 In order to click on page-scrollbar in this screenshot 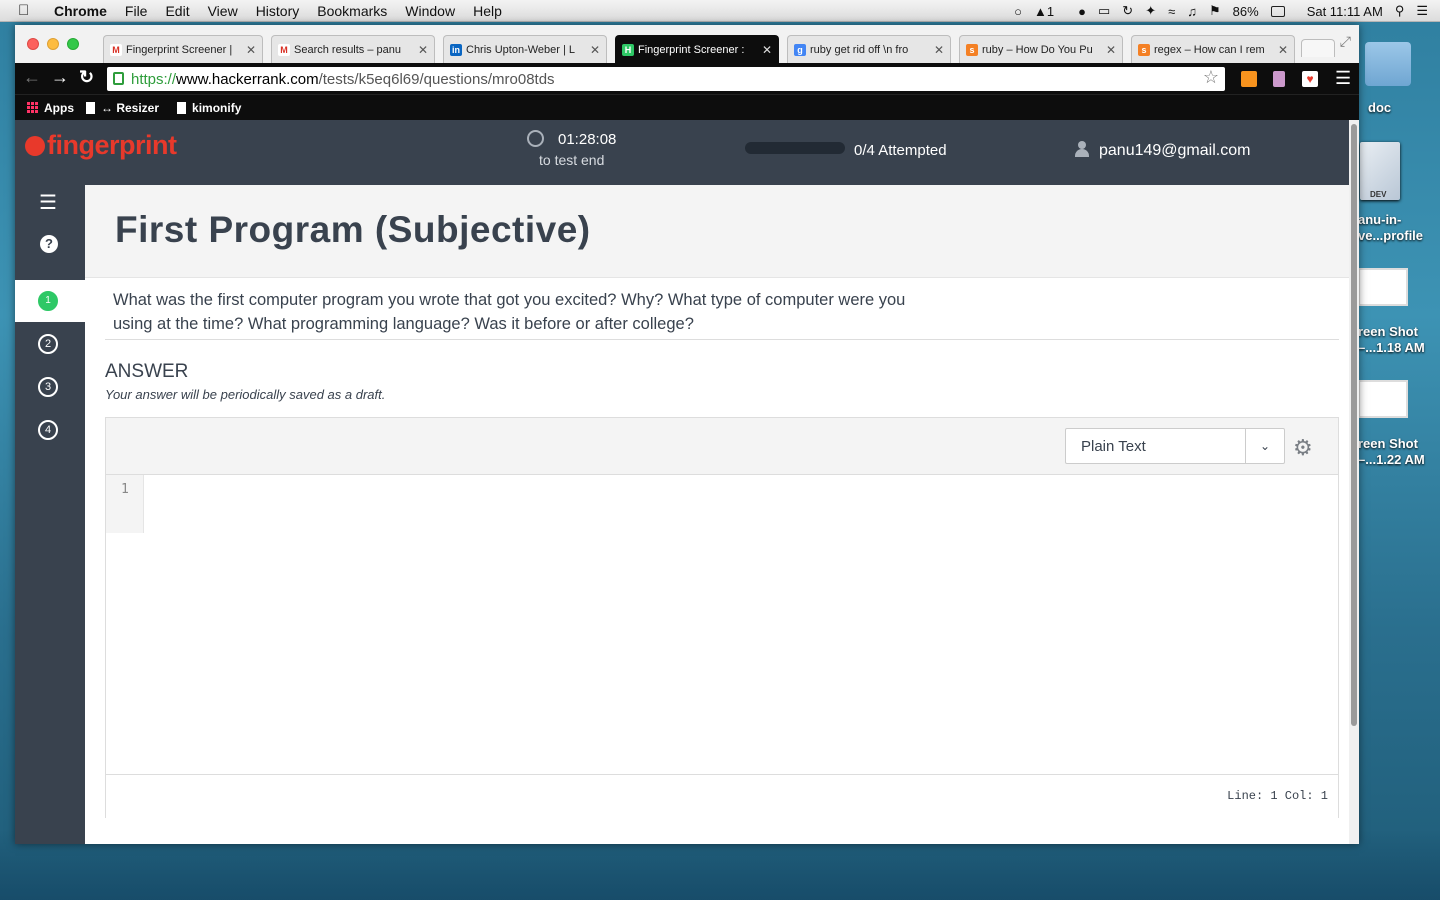, I will do `click(1354, 482)`.